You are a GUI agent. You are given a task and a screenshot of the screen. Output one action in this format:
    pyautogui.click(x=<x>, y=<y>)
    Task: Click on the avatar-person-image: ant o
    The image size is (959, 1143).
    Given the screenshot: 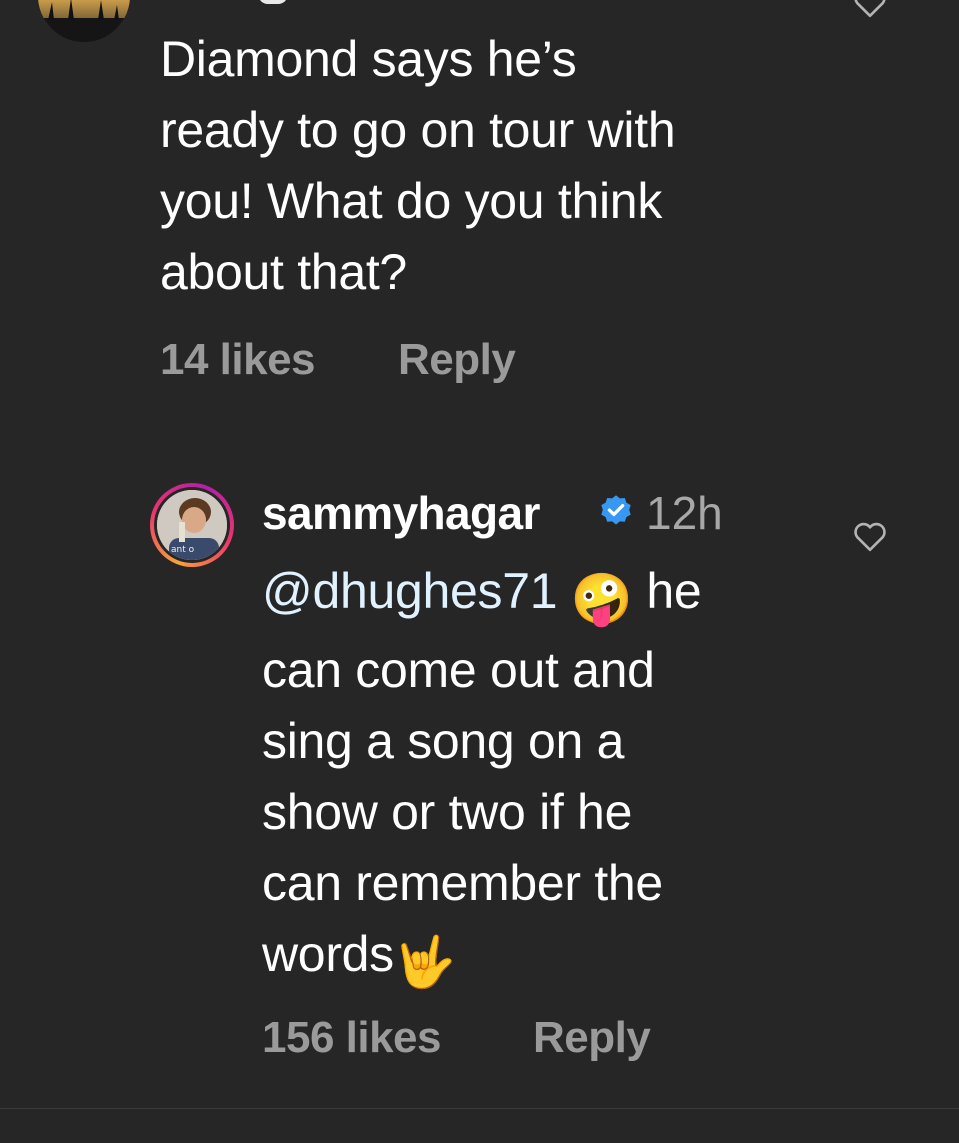 What is the action you would take?
    pyautogui.click(x=192, y=525)
    